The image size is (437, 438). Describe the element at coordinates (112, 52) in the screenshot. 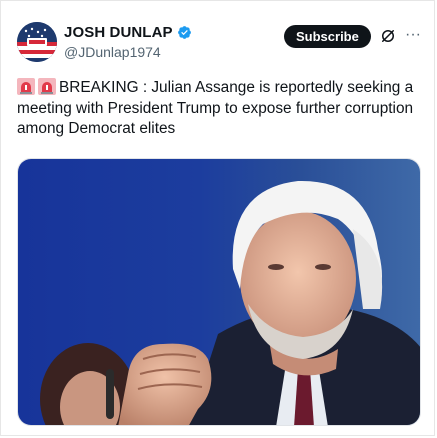

I see `author-handle: @JDunlap1974` at that location.